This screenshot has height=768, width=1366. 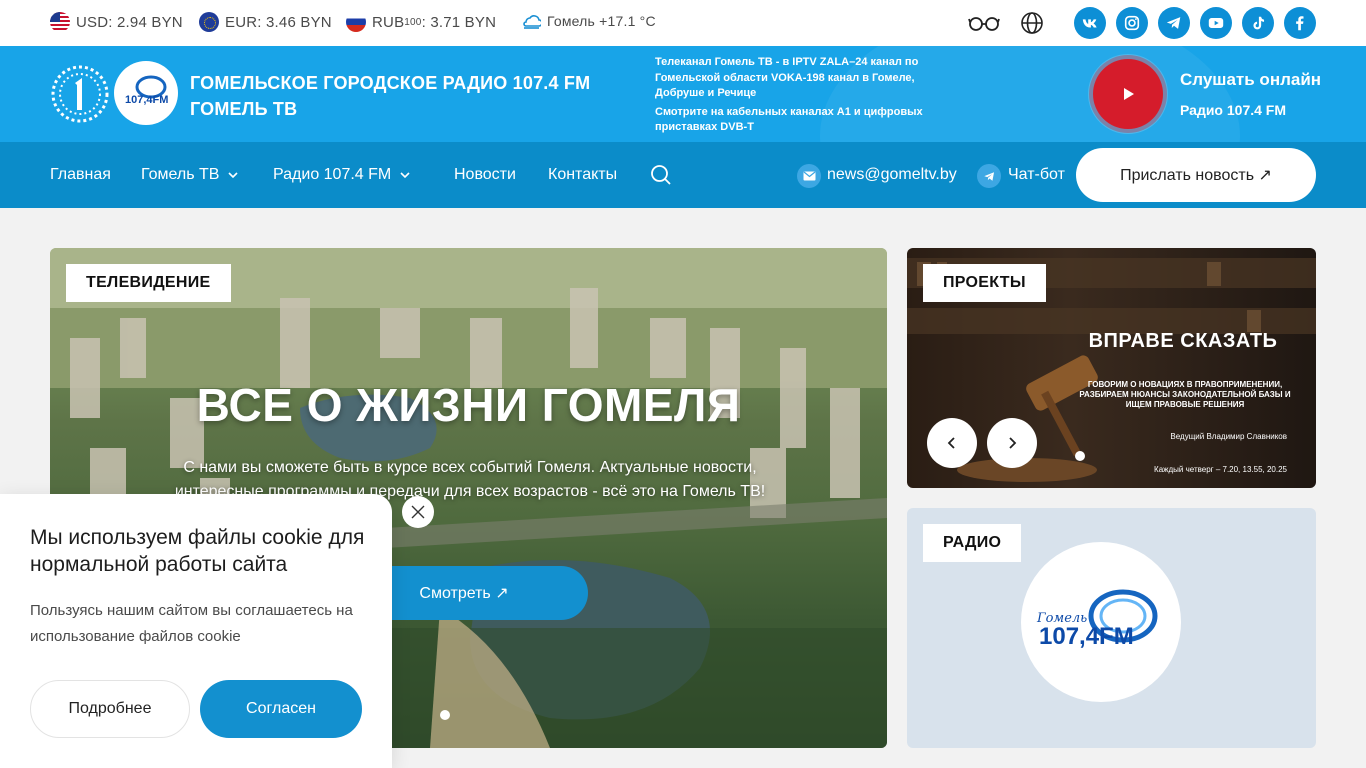 I want to click on mail-icon, so click(x=809, y=176).